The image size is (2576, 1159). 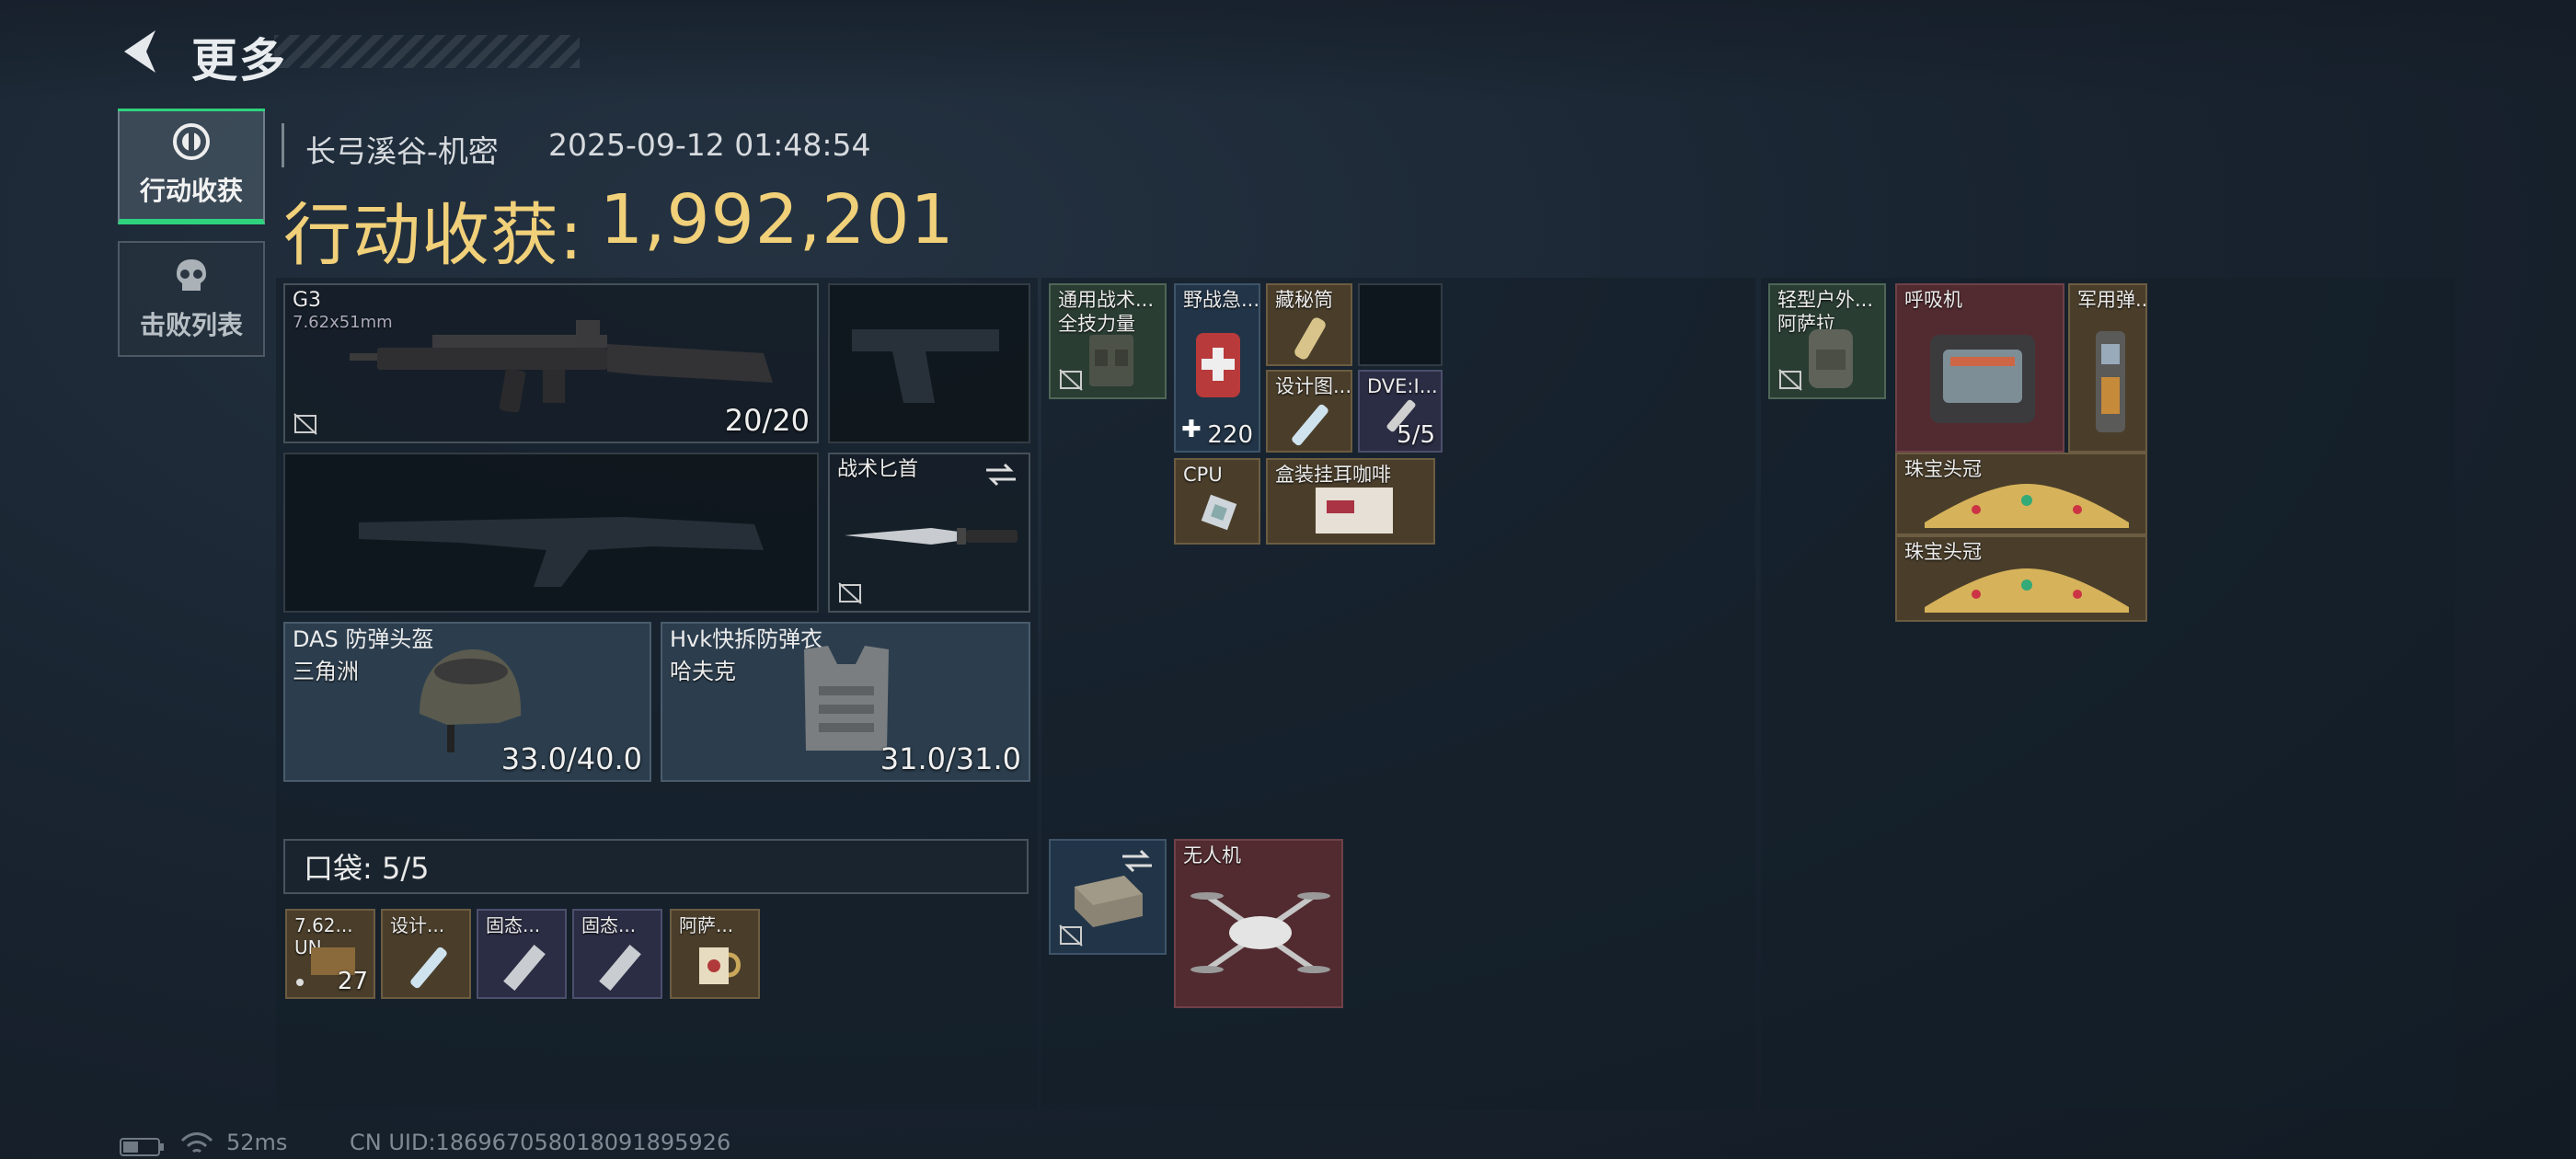 What do you see at coordinates (1001, 475) in the screenshot?
I see `swap-icon` at bounding box center [1001, 475].